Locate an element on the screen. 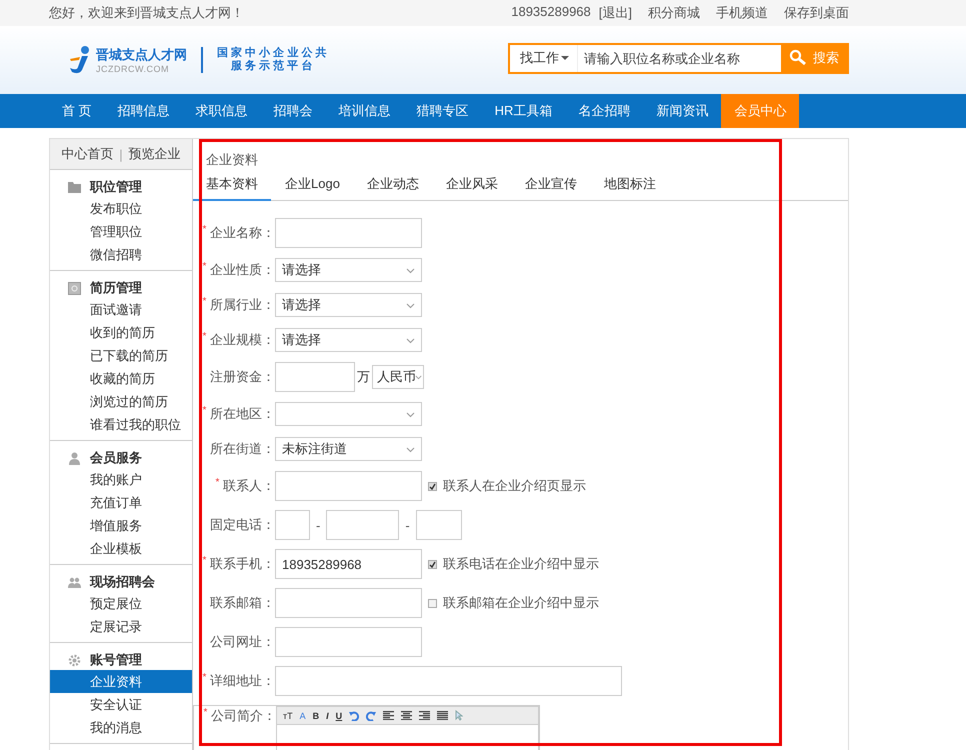  align-left-icon is located at coordinates (388, 715).